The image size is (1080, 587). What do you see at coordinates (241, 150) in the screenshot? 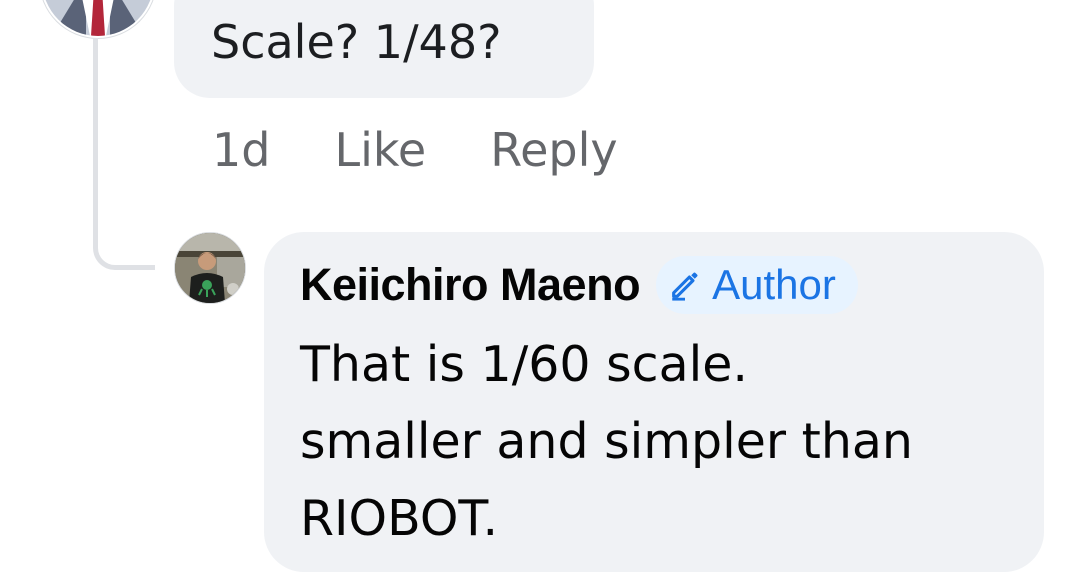
I see `comment-timestamp: 1d` at bounding box center [241, 150].